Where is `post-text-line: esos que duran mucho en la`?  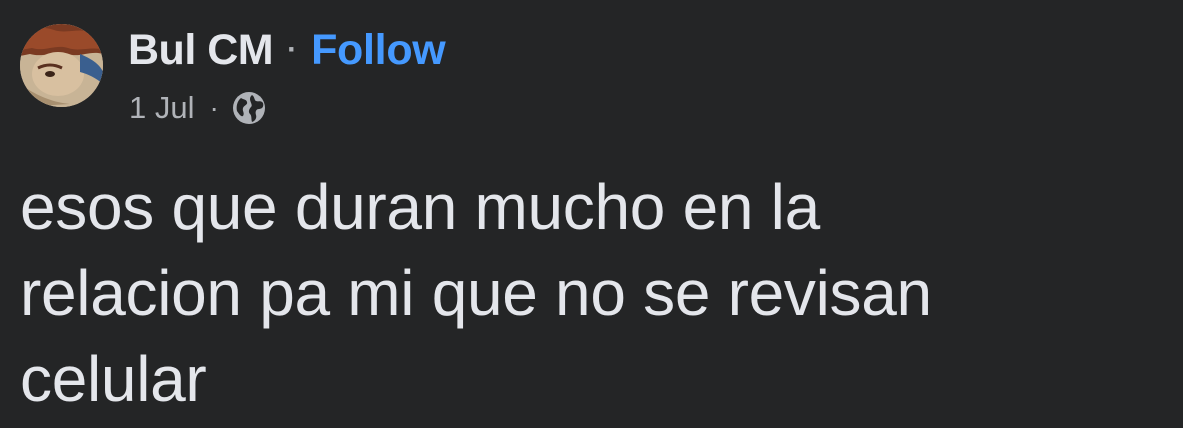
post-text-line: esos que duran mucho en la is located at coordinates (420, 207).